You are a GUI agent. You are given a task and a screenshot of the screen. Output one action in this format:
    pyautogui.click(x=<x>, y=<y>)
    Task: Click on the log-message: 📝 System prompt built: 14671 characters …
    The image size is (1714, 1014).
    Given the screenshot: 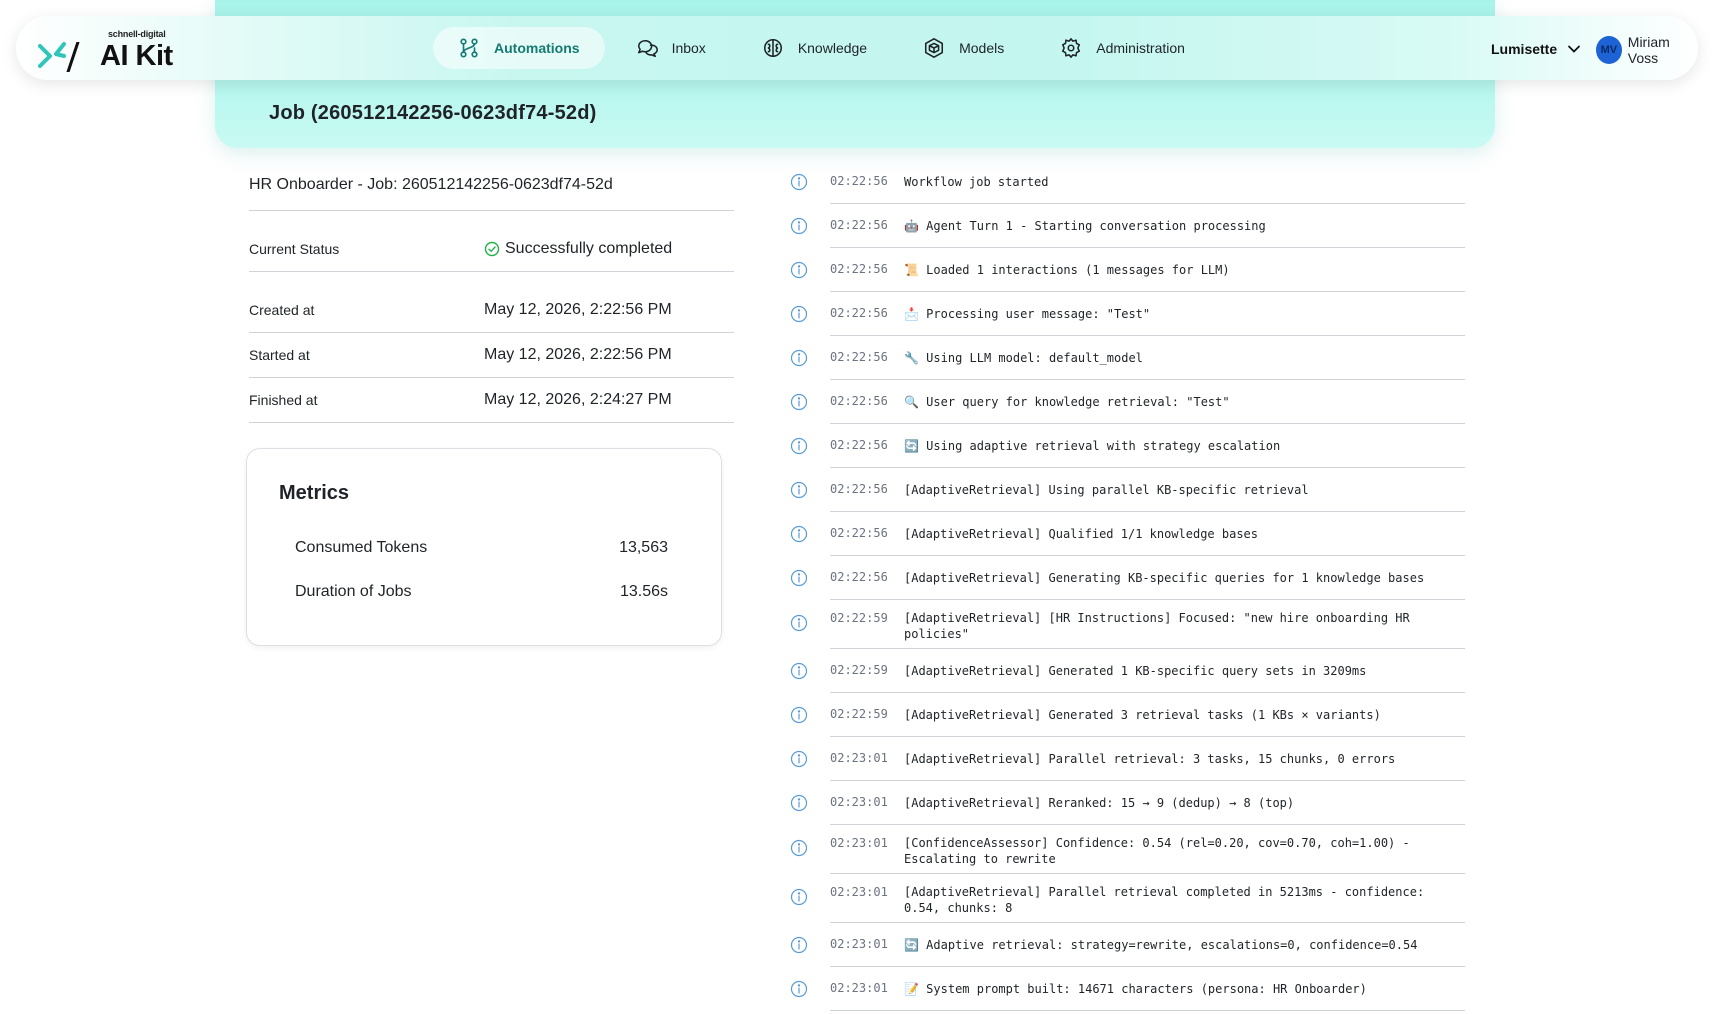 What is the action you would take?
    pyautogui.click(x=1135, y=989)
    